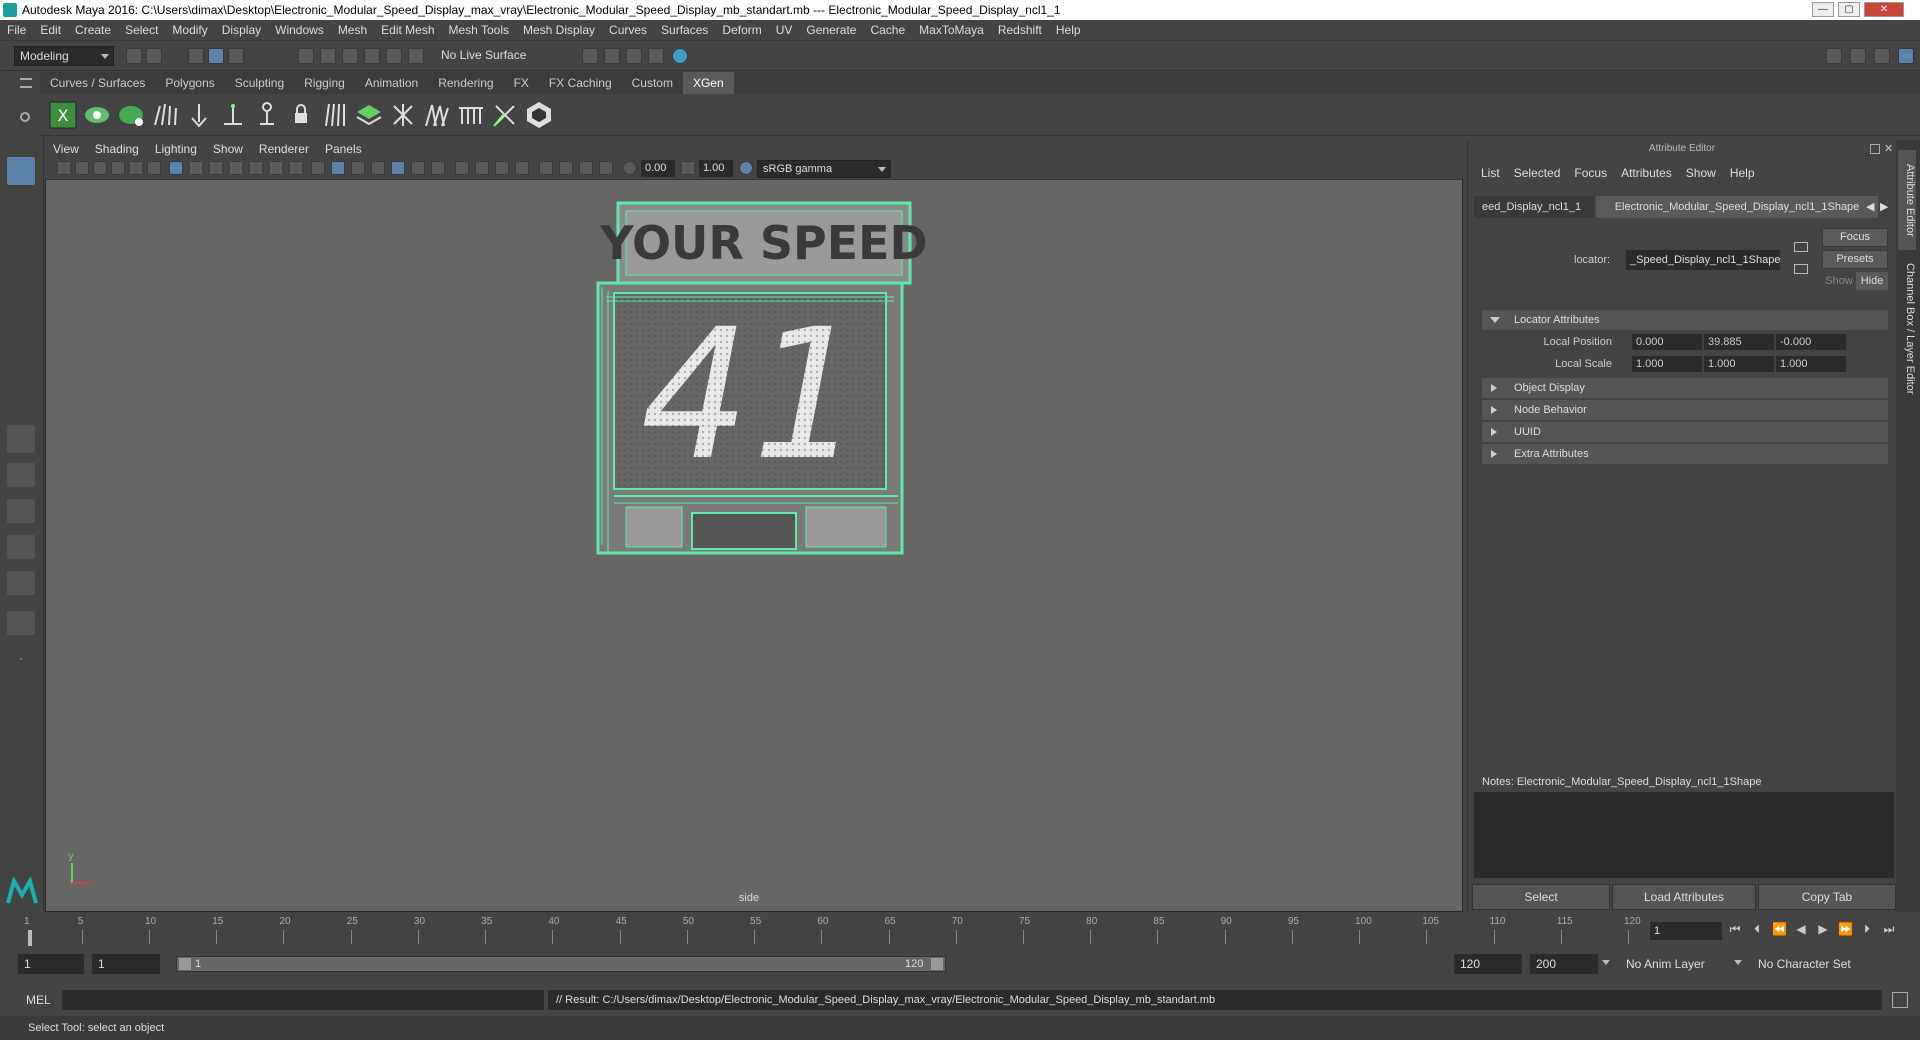  What do you see at coordinates (746, 168) in the screenshot?
I see `color-management-icon` at bounding box center [746, 168].